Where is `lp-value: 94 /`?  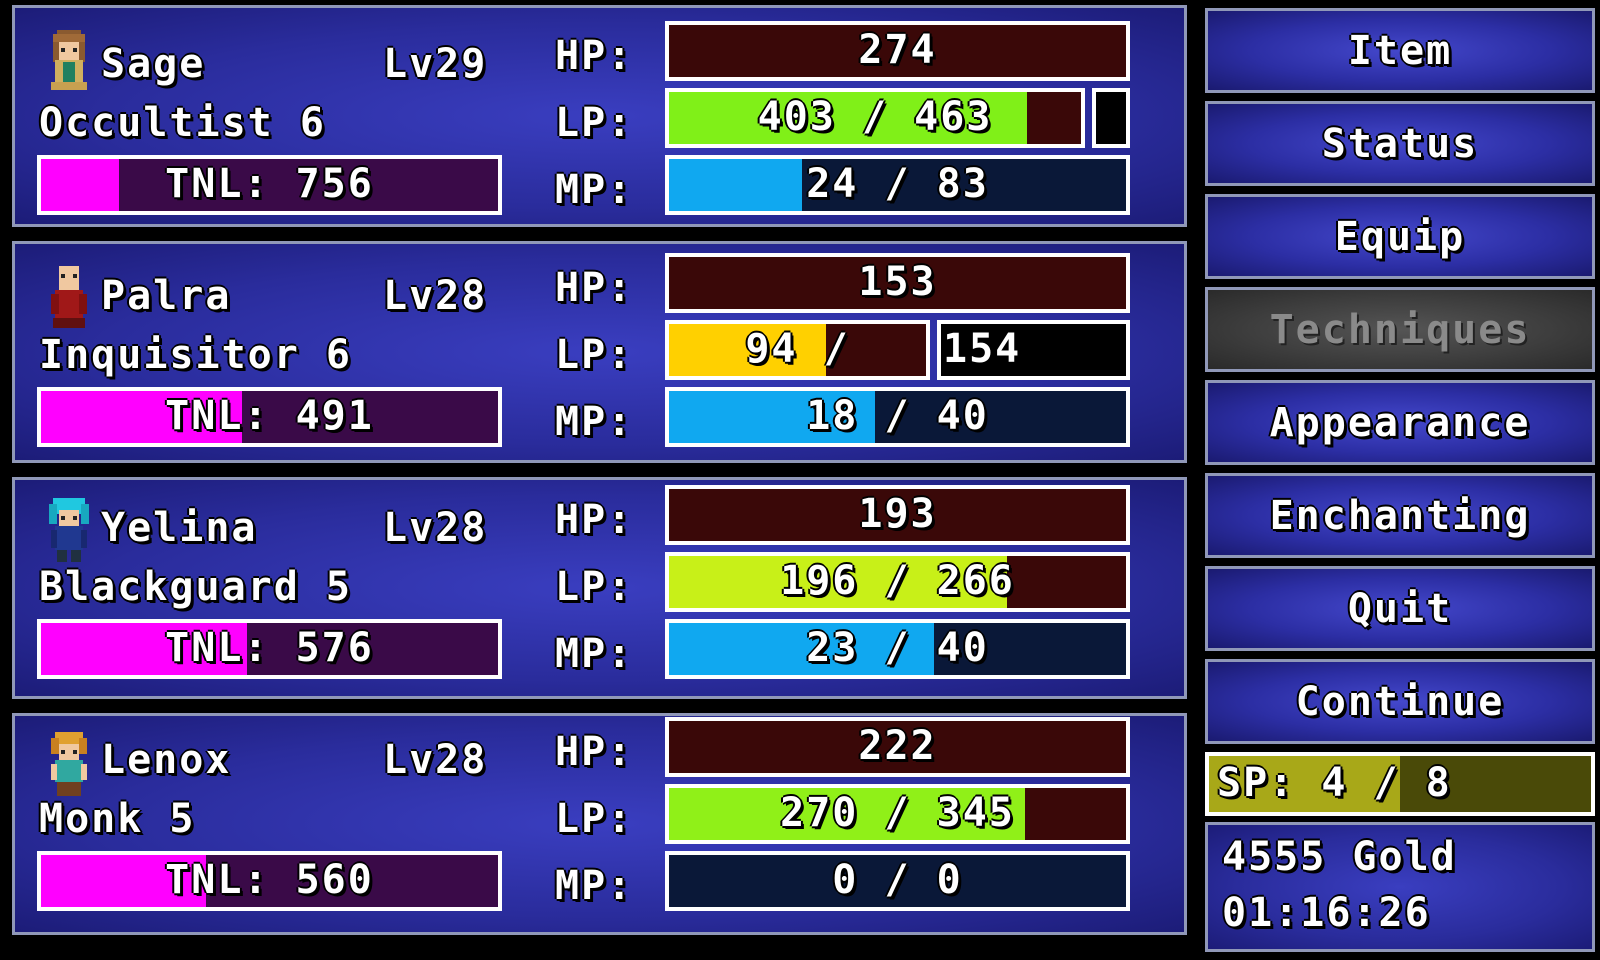
lp-value: 94 / is located at coordinates (797, 349).